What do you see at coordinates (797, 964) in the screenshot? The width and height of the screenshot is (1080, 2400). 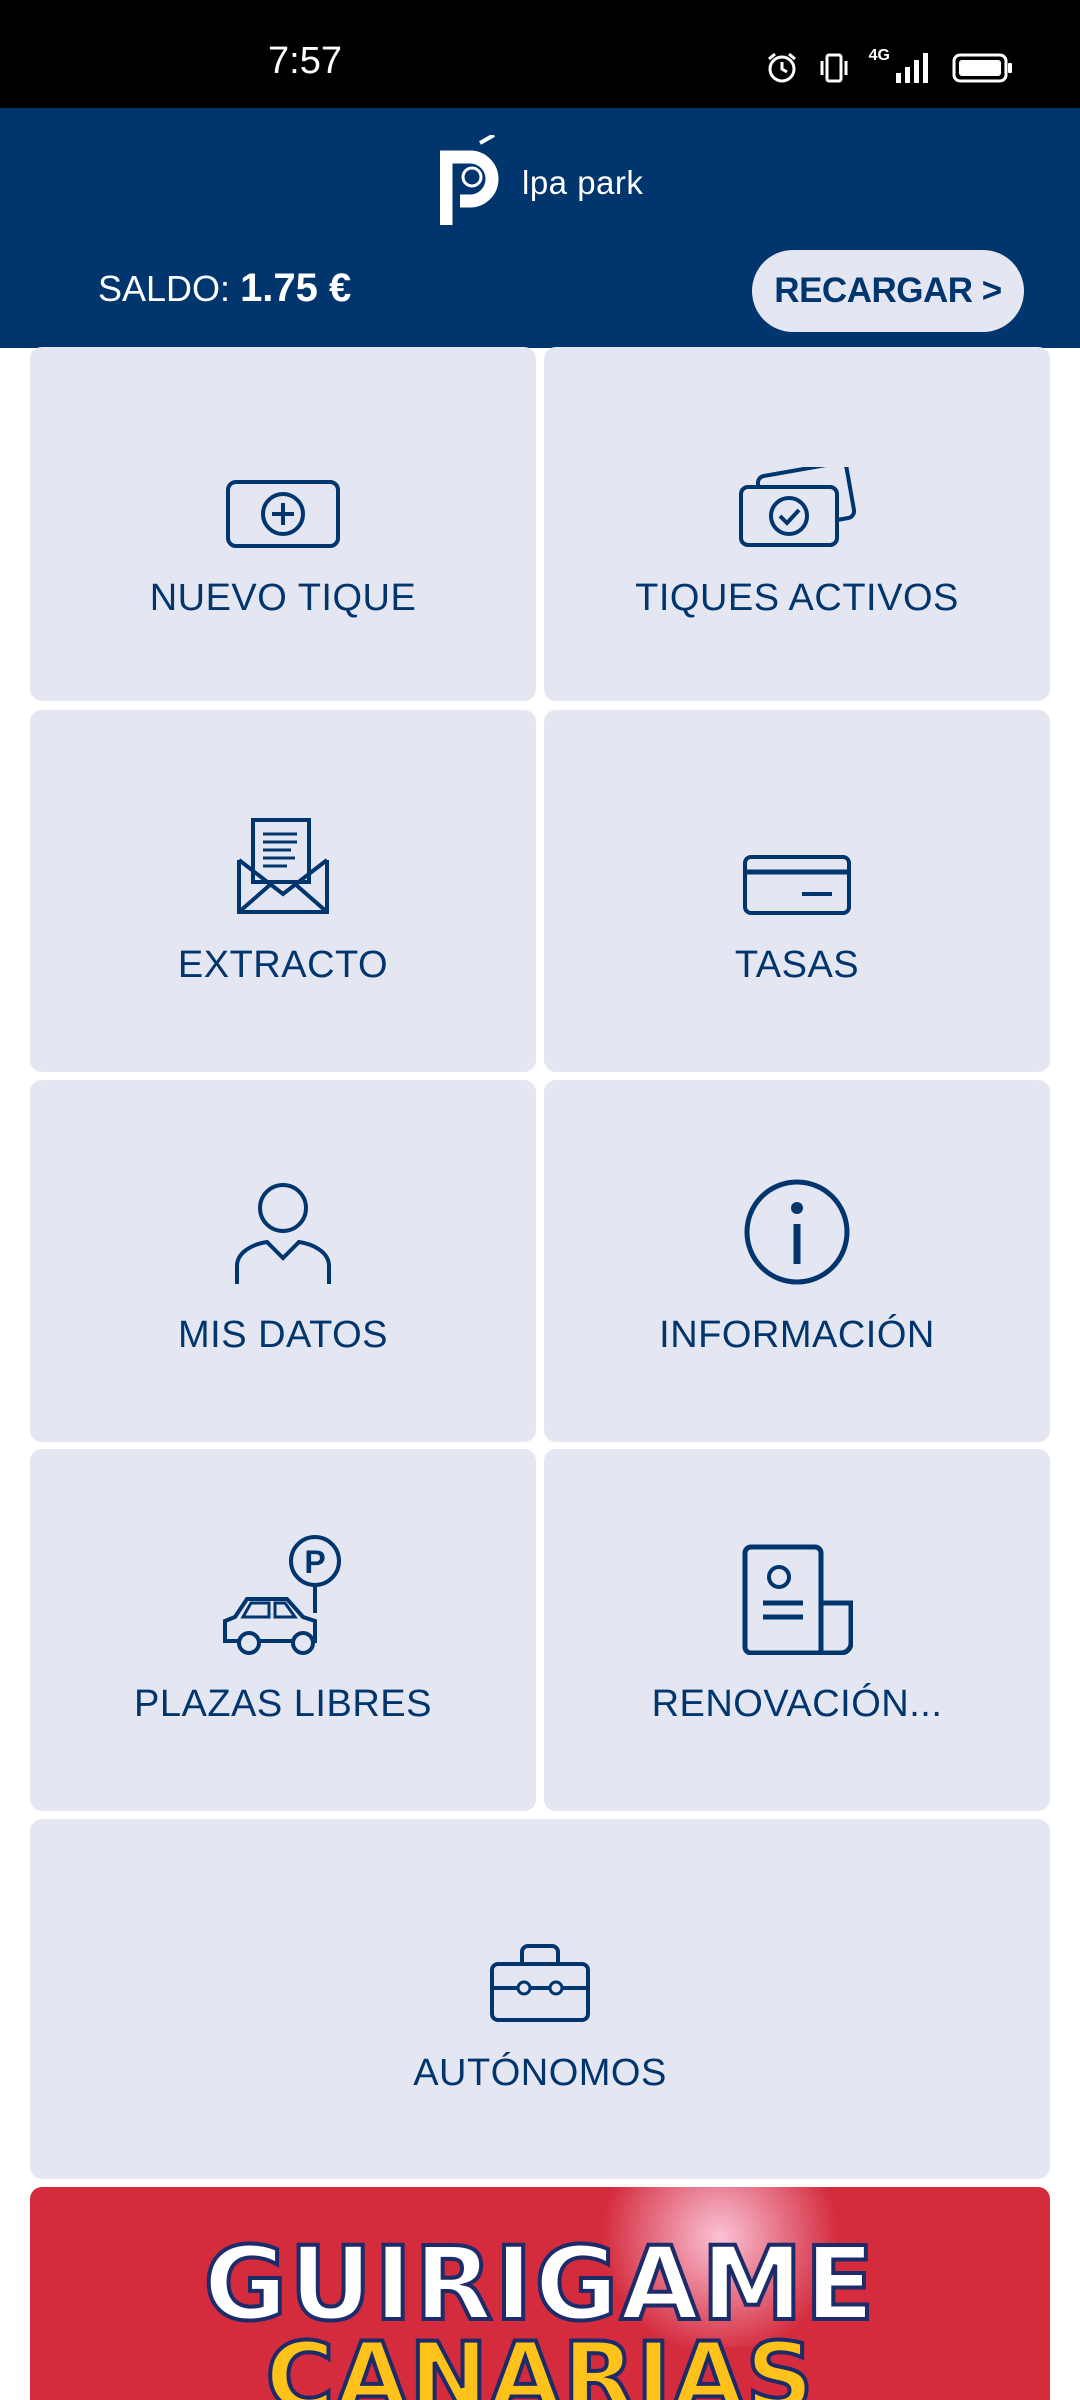 I see `fees-label: TASAS` at bounding box center [797, 964].